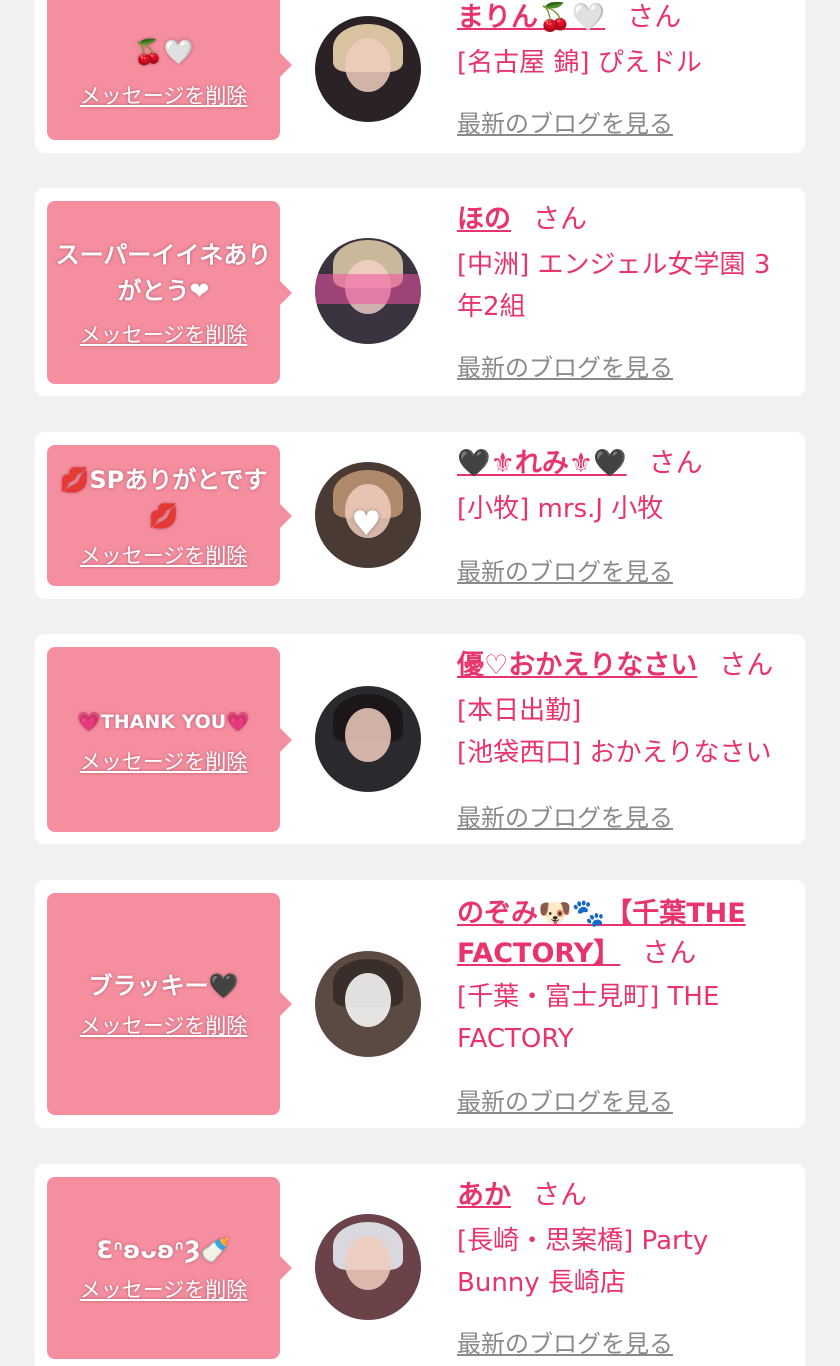 The height and width of the screenshot is (1366, 840). I want to click on avatar: ♥, so click(368, 515).